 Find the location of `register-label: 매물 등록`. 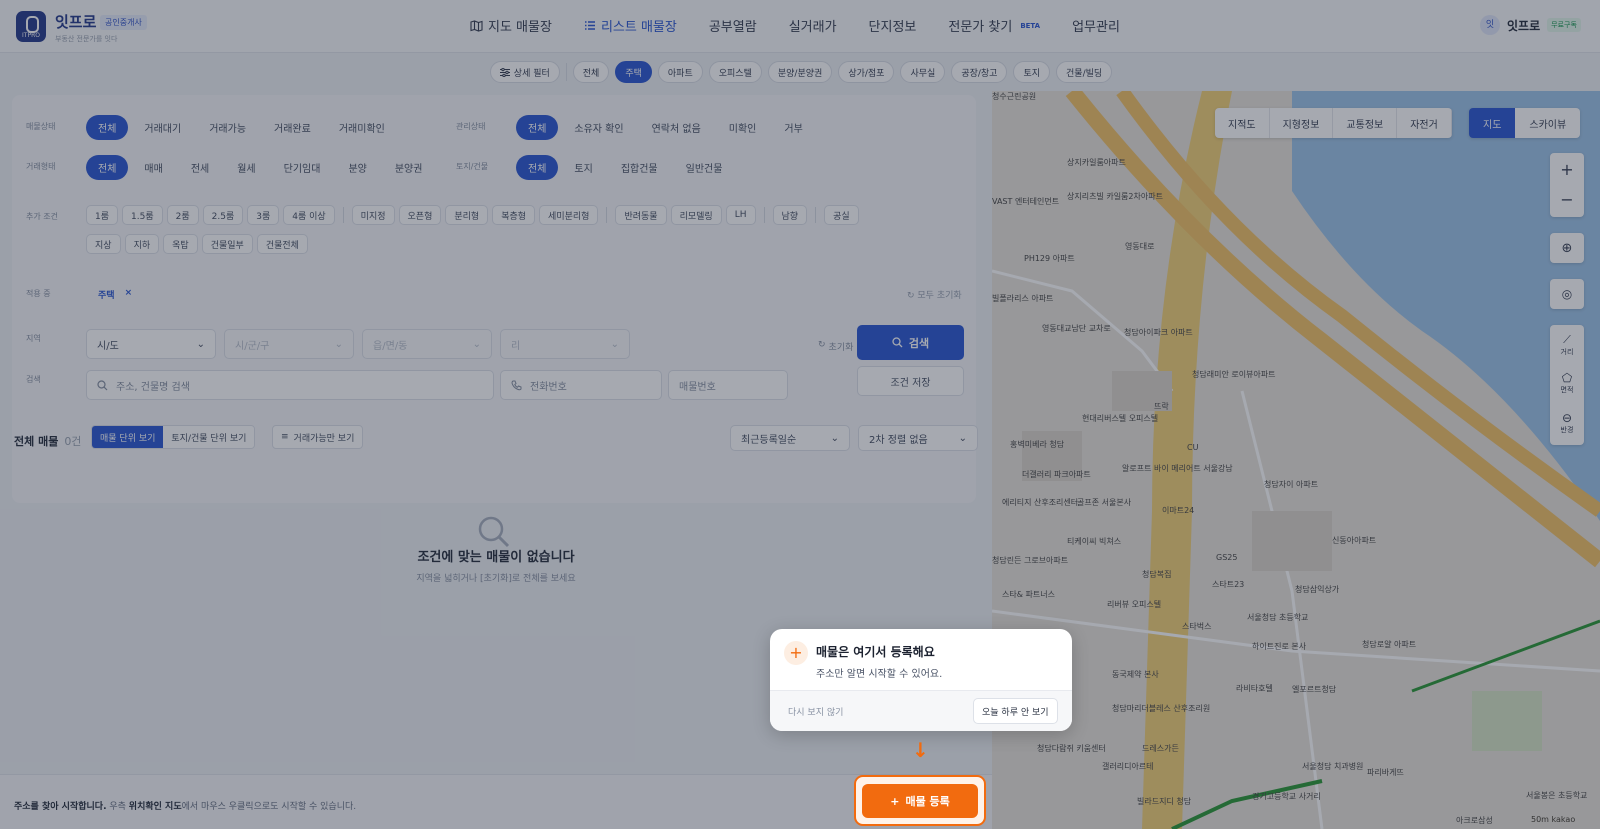

register-label: 매물 등록 is located at coordinates (927, 801).